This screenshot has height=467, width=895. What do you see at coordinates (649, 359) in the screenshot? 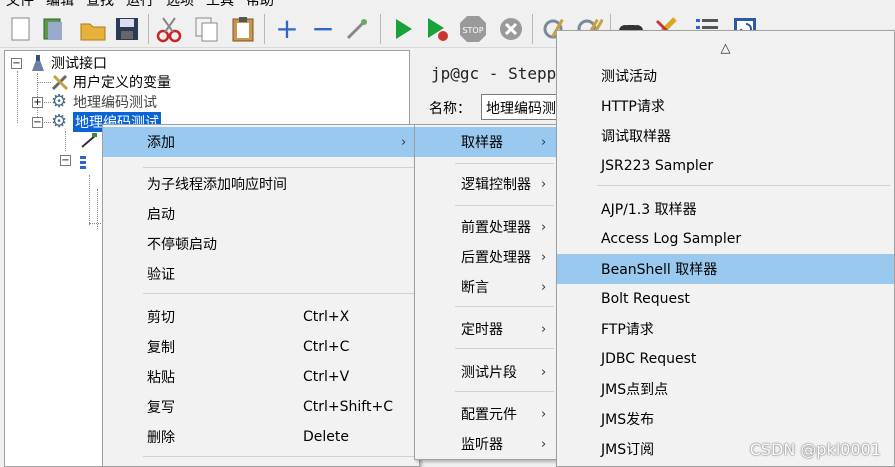
I see `menu-item-label: JDBC Request` at bounding box center [649, 359].